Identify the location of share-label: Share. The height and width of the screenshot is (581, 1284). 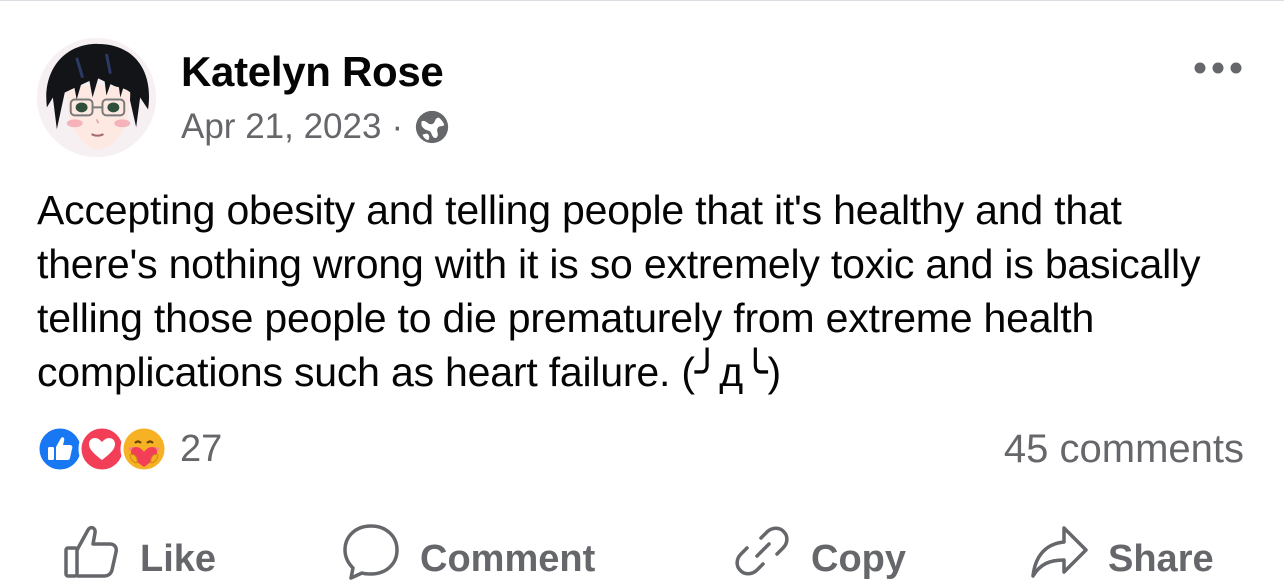
(1161, 559).